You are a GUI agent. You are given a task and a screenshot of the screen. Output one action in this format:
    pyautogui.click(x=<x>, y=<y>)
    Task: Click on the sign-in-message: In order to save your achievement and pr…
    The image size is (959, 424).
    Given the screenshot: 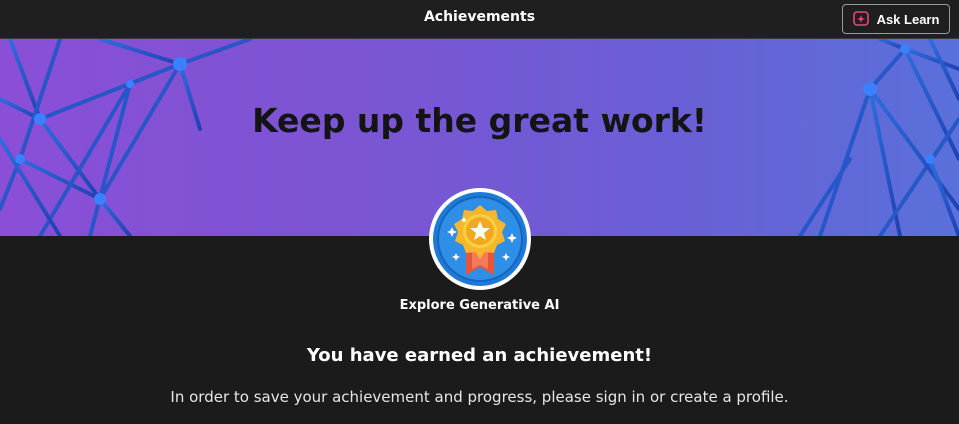 What is the action you would take?
    pyautogui.click(x=479, y=397)
    